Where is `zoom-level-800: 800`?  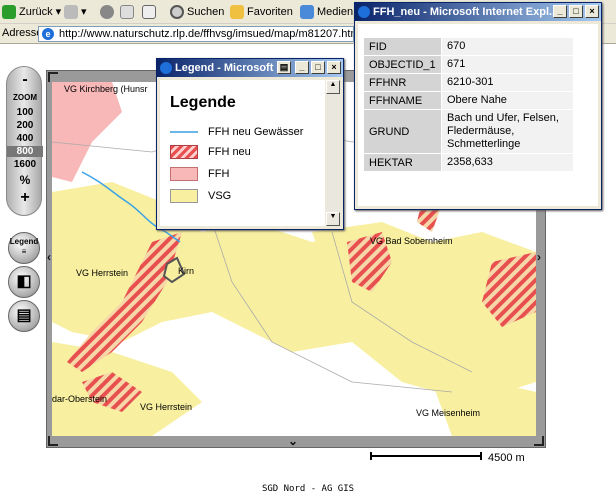
zoom-level-800: 800 is located at coordinates (25, 151).